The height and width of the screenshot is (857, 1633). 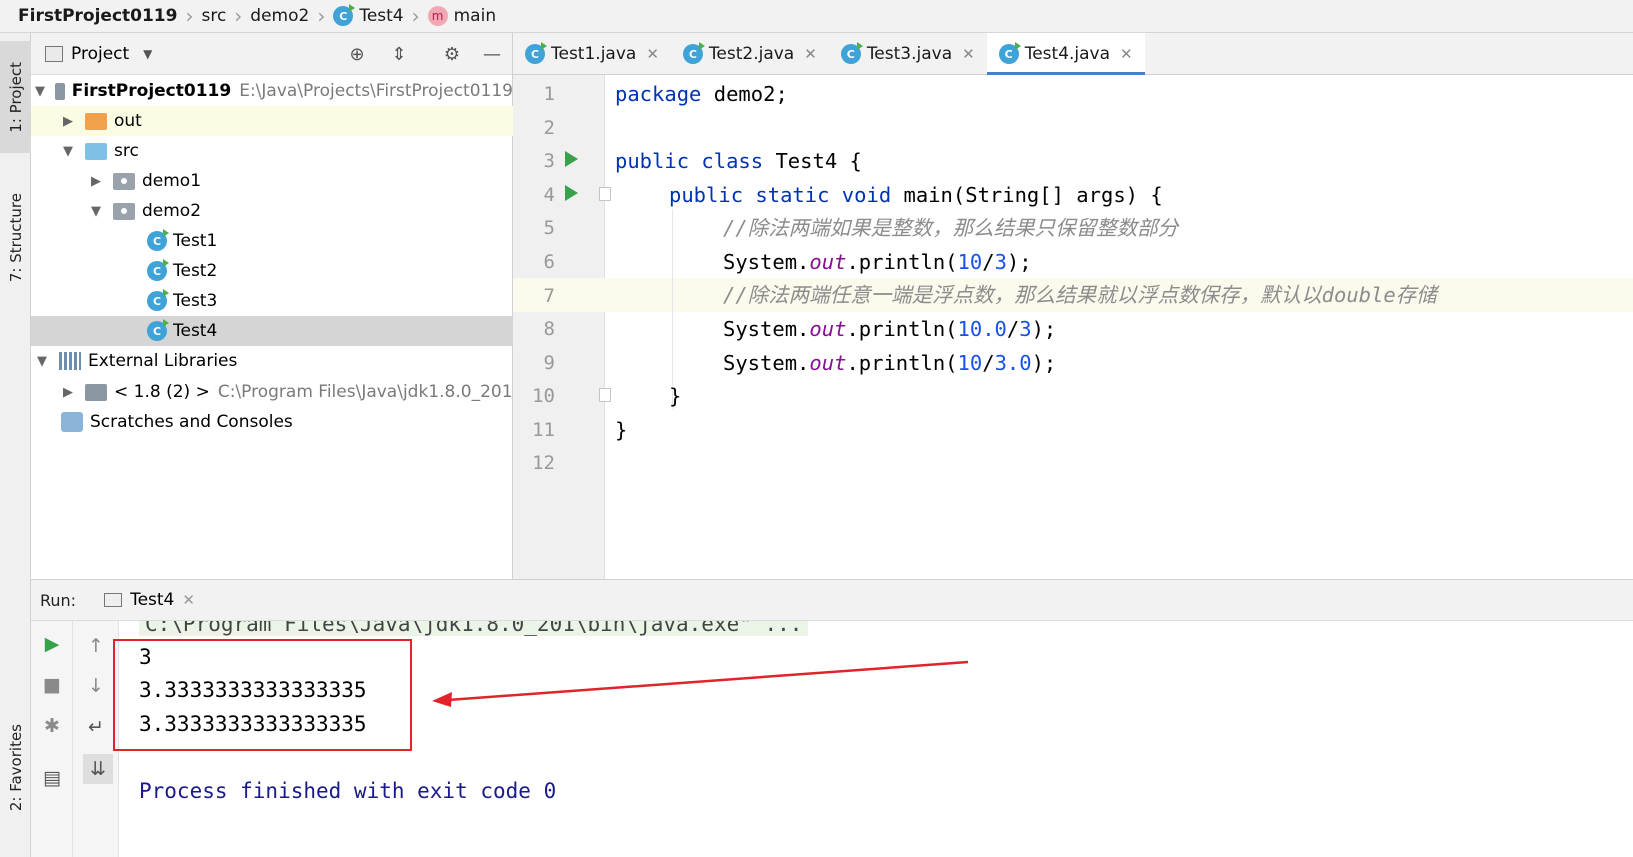 I want to click on stop-icon: ■, so click(x=52, y=685).